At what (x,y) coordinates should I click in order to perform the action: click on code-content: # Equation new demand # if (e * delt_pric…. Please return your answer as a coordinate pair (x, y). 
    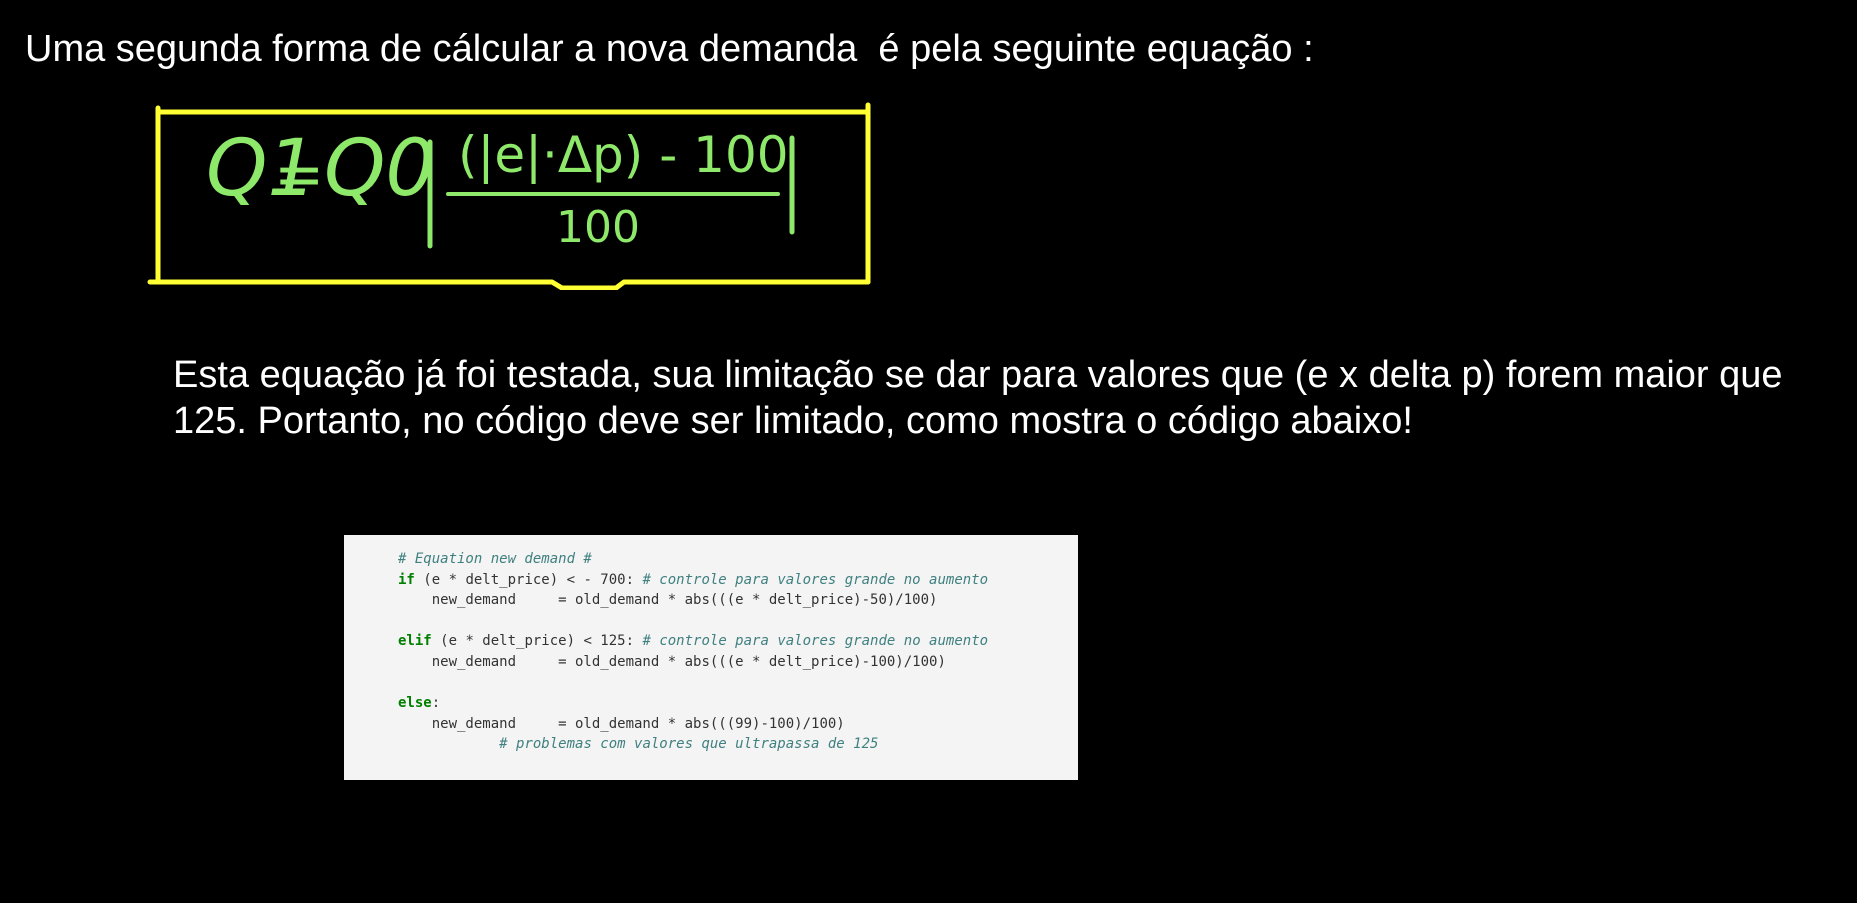
    Looking at the image, I should click on (711, 645).